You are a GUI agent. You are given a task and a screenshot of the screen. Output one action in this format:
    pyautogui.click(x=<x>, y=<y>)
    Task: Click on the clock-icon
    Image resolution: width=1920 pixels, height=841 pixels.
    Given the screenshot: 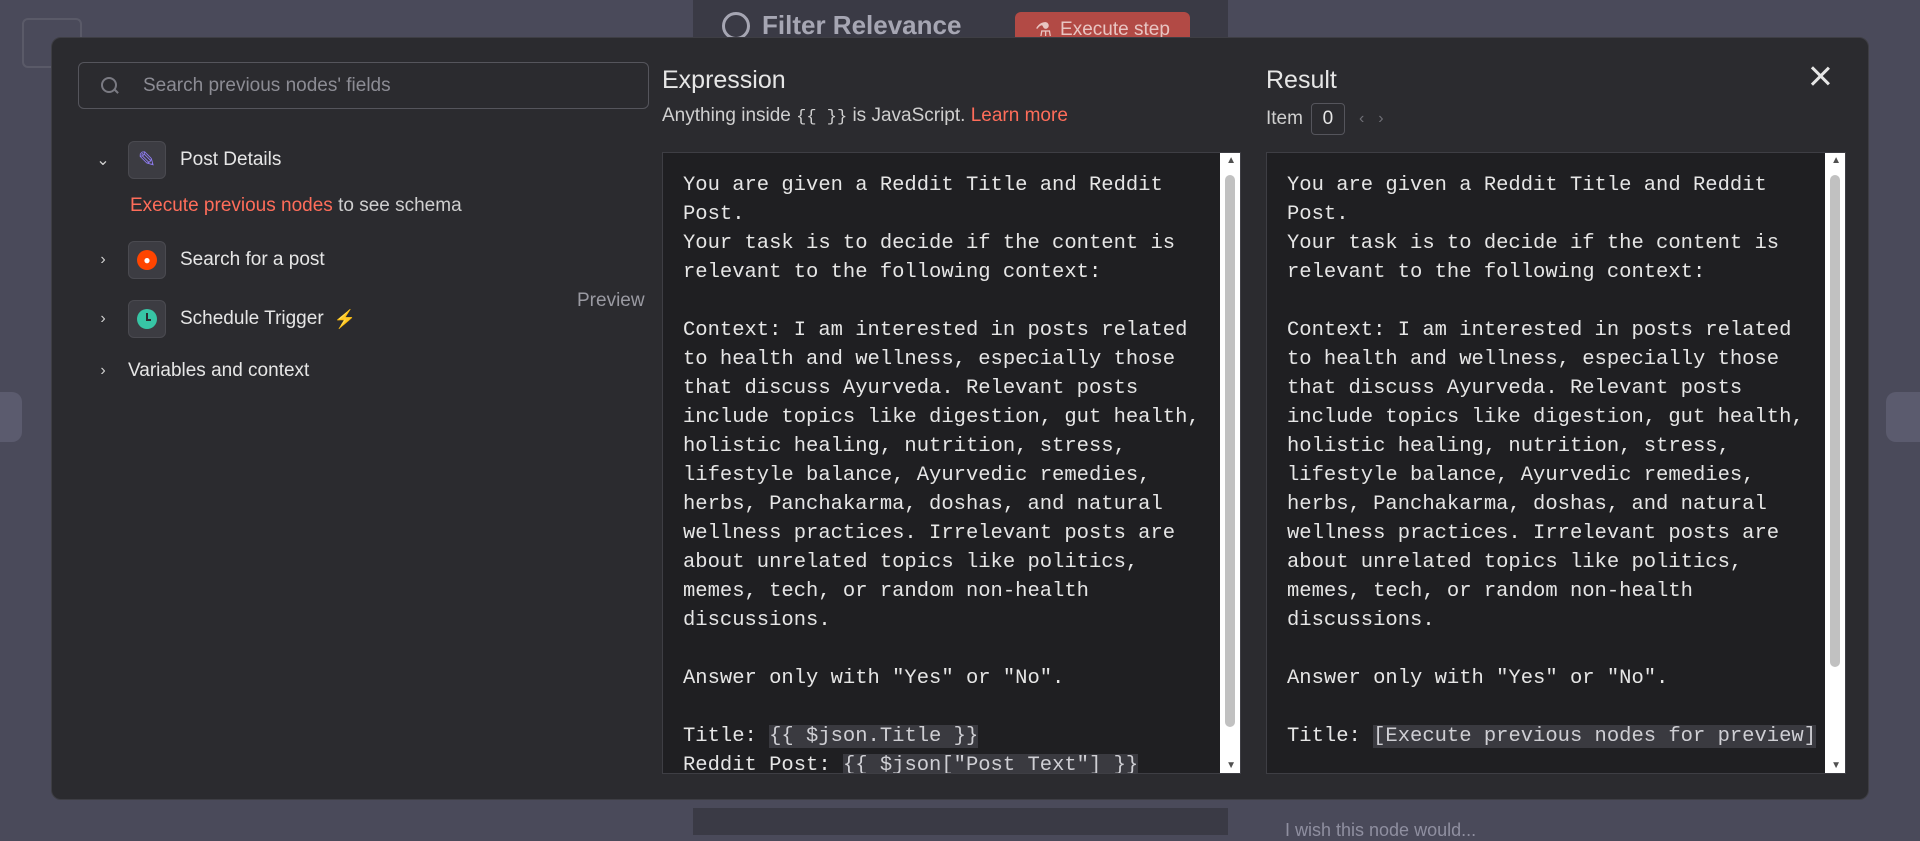 What is the action you would take?
    pyautogui.click(x=147, y=319)
    